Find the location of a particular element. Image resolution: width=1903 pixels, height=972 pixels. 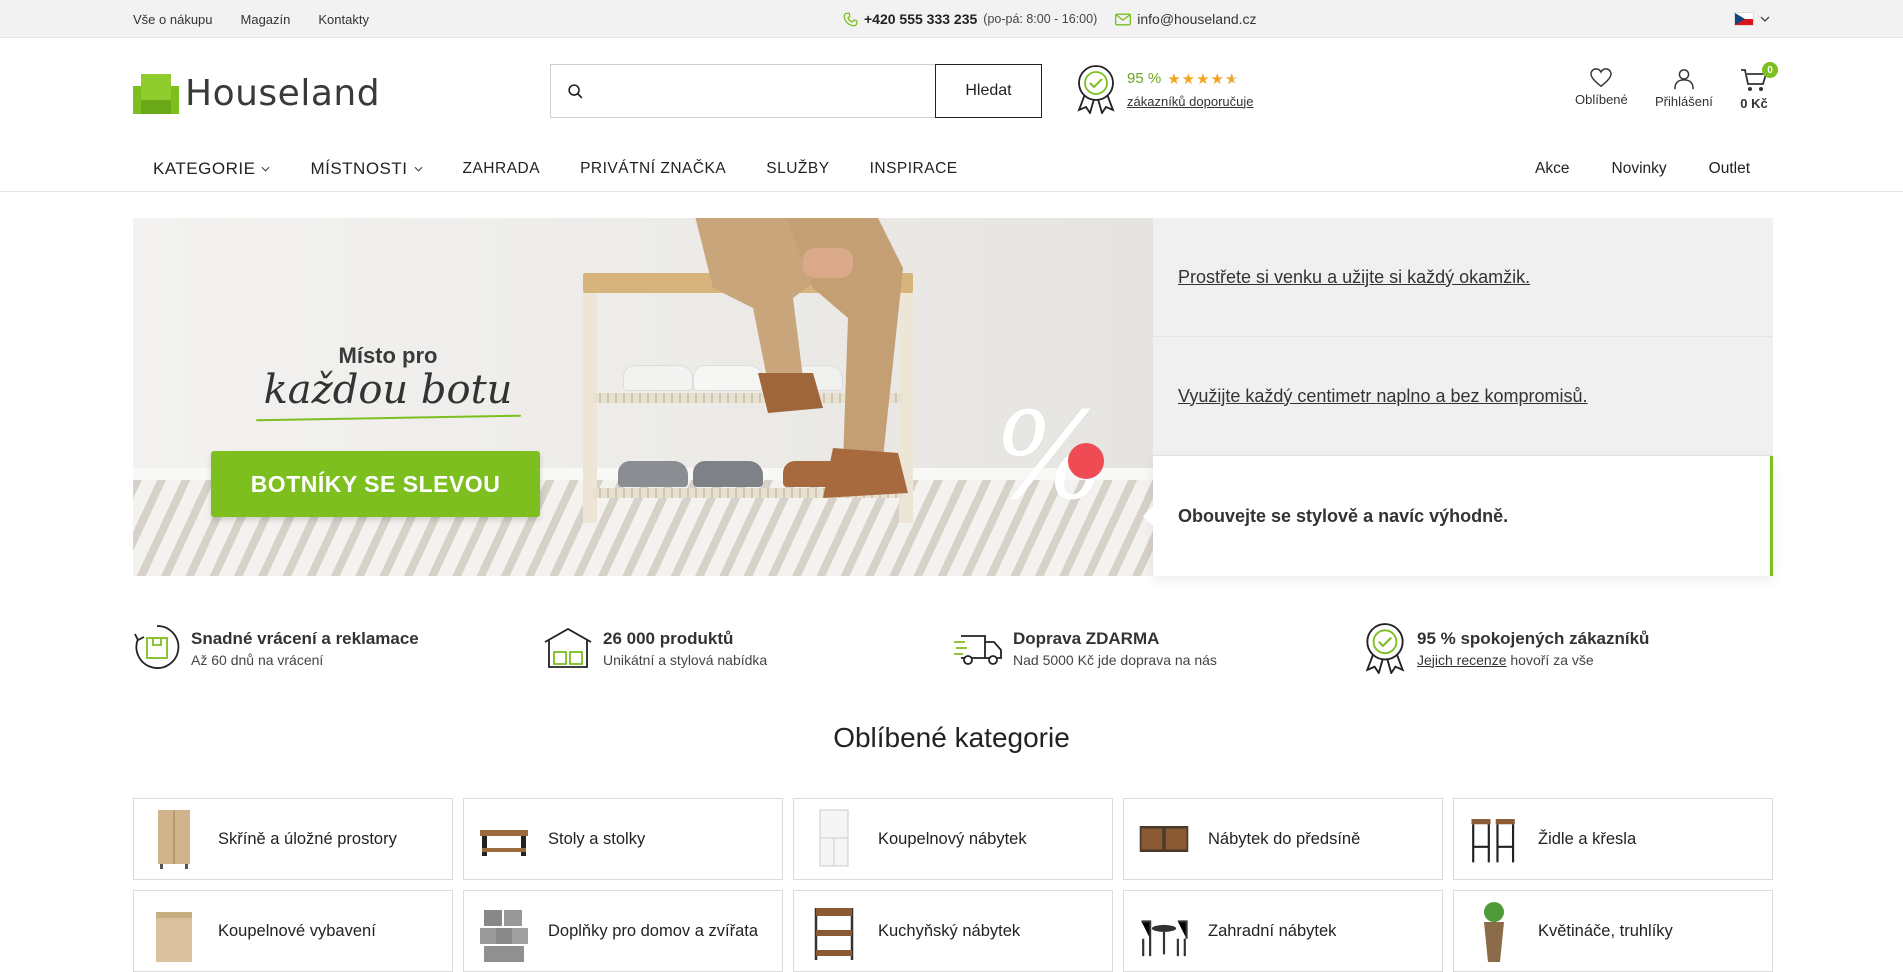

search-icon is located at coordinates (575, 90).